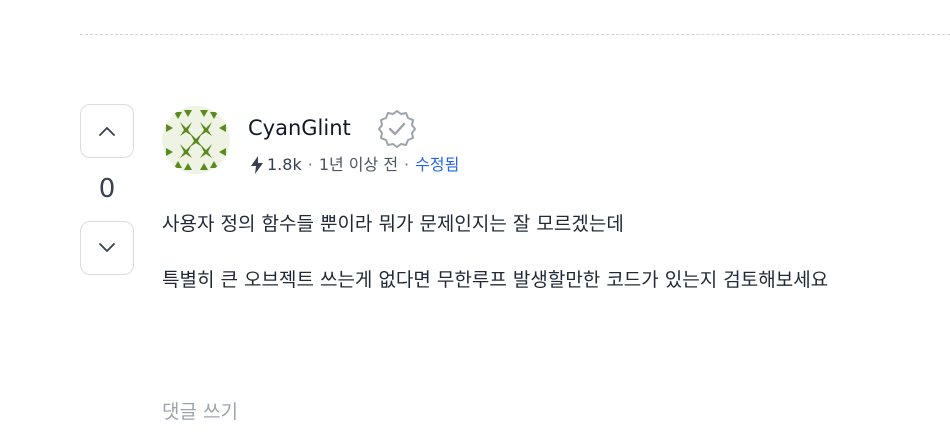 This screenshot has width=950, height=434. Describe the element at coordinates (107, 189) in the screenshot. I see `vote-count: 0` at that location.